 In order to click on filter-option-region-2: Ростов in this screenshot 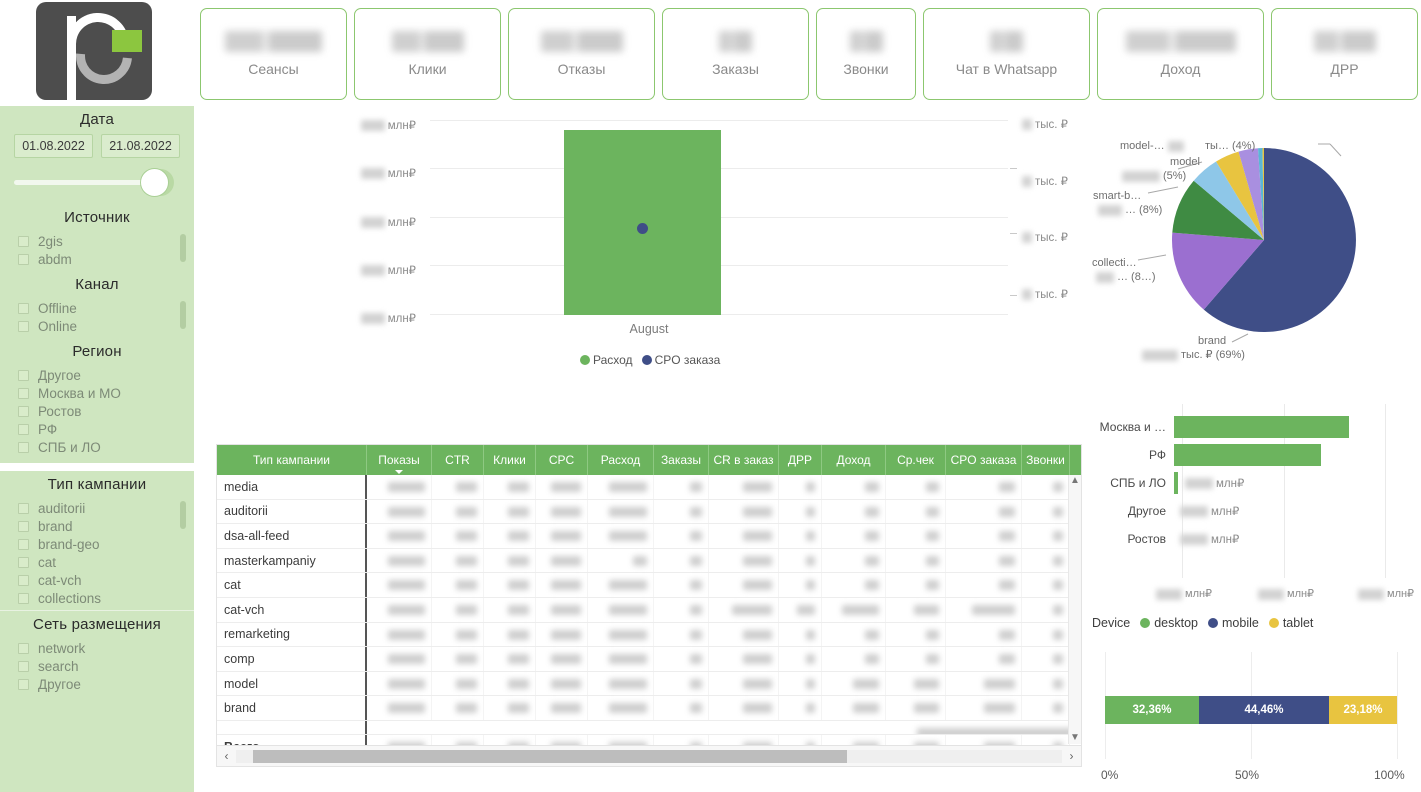, I will do `click(97, 411)`.